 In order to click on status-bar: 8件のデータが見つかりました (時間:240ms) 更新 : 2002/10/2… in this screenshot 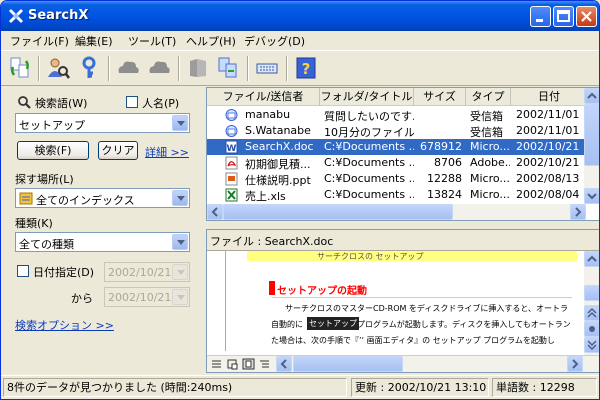, I will do `click(300, 387)`.